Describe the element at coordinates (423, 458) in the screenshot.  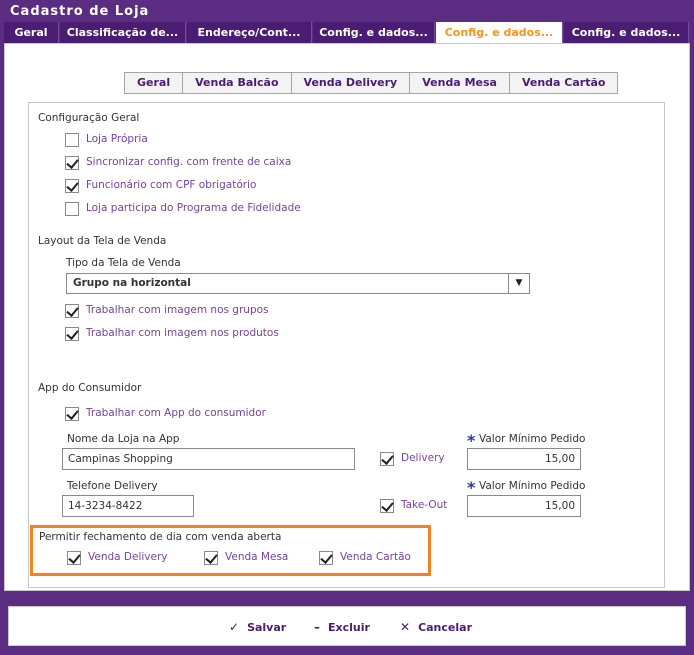
I see `label-delivery: Delivery` at that location.